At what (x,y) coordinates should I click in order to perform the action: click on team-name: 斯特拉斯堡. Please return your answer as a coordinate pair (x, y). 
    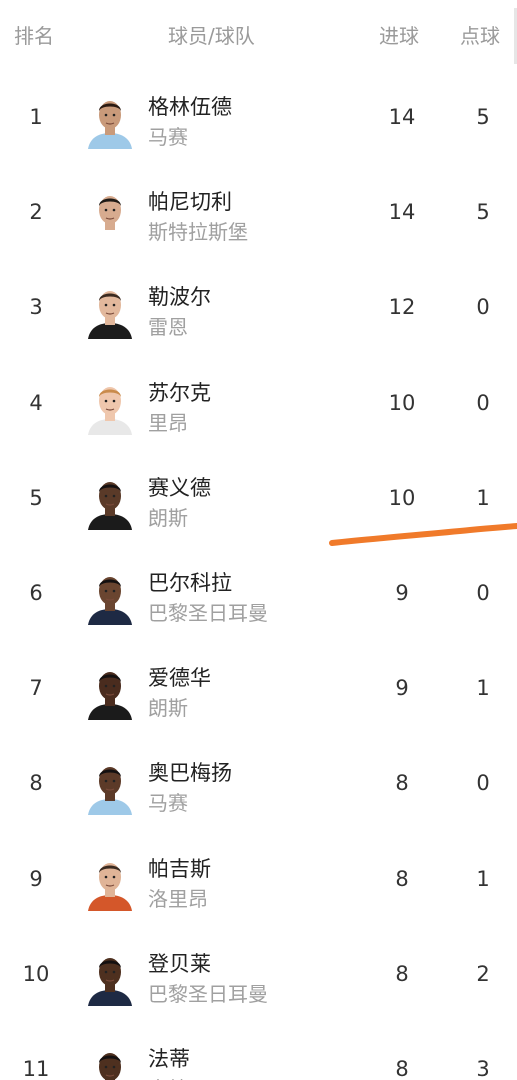
    Looking at the image, I should click on (198, 230).